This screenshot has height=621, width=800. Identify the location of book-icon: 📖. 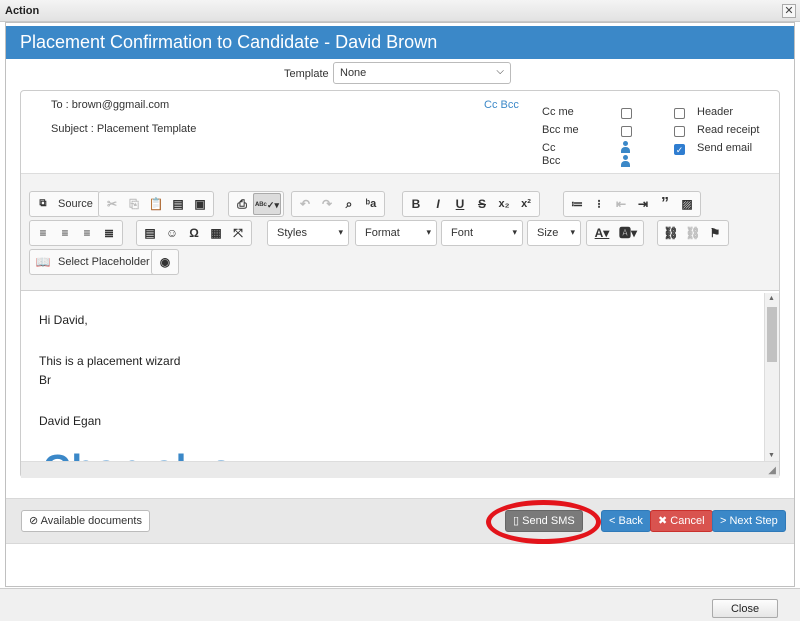
(43, 262).